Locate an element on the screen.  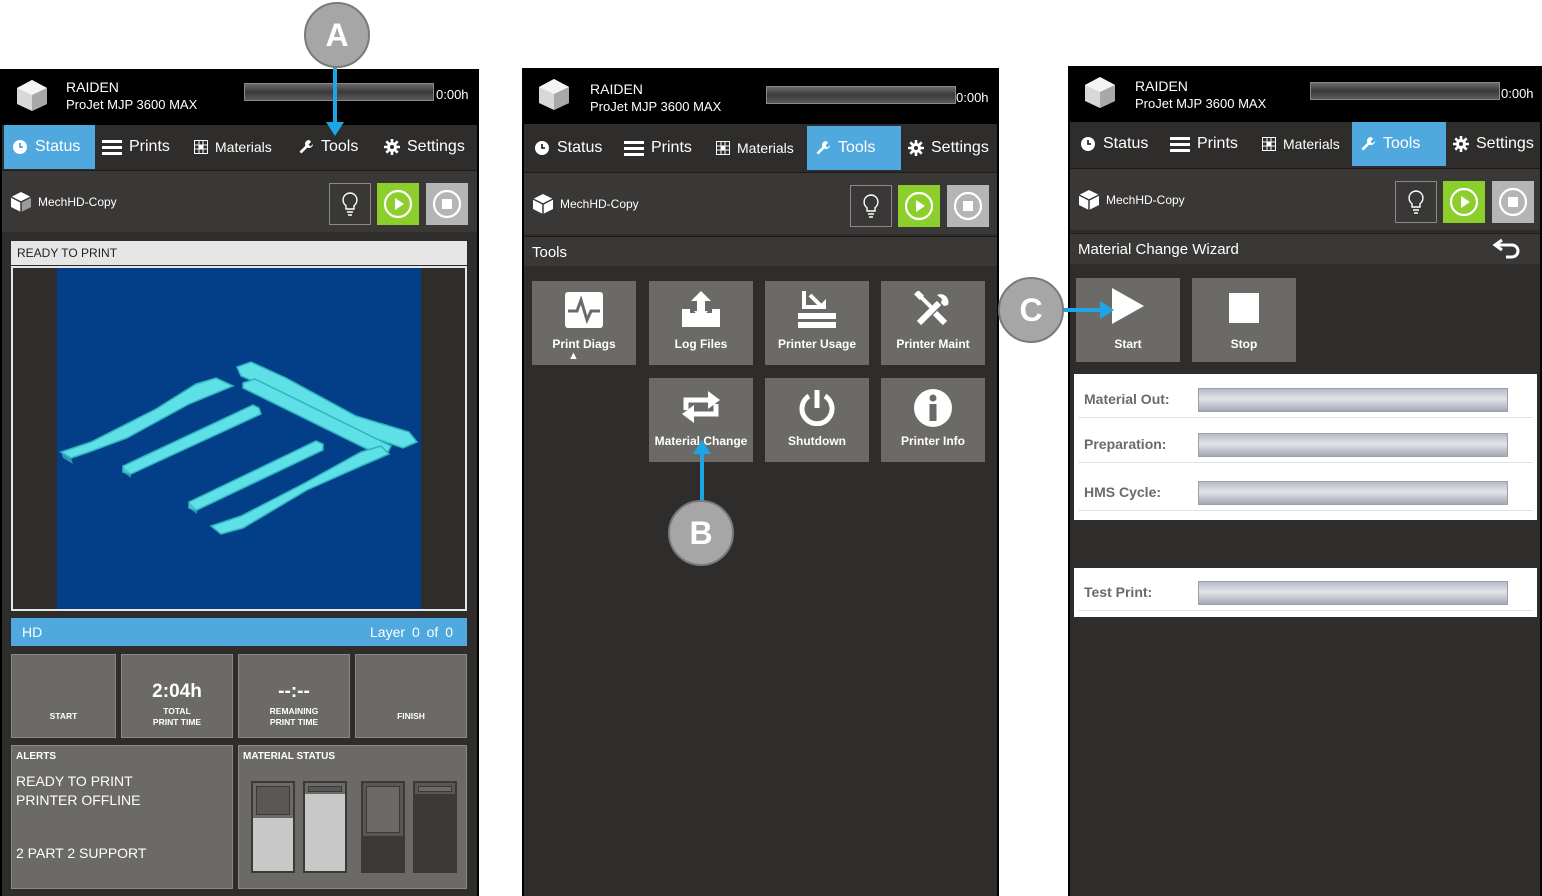
print-diags-button: Print Diags is located at coordinates (584, 323).